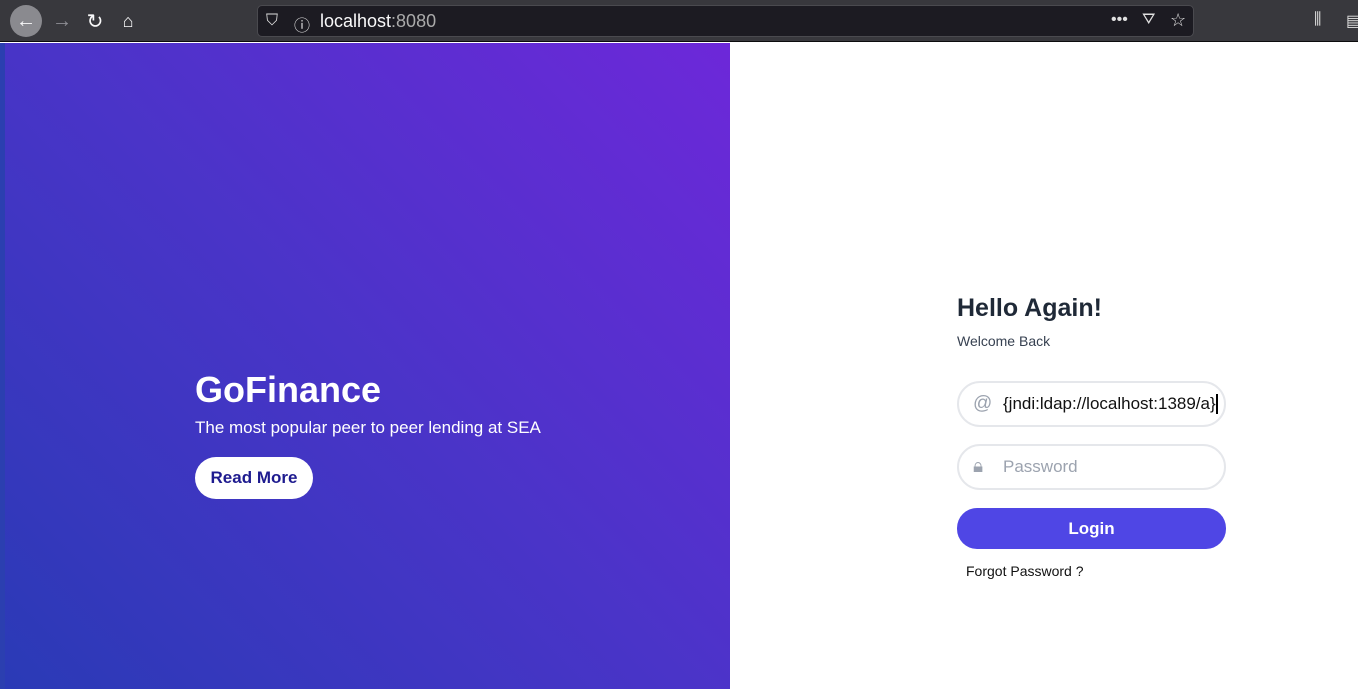  I want to click on back-button: ←, so click(26, 21).